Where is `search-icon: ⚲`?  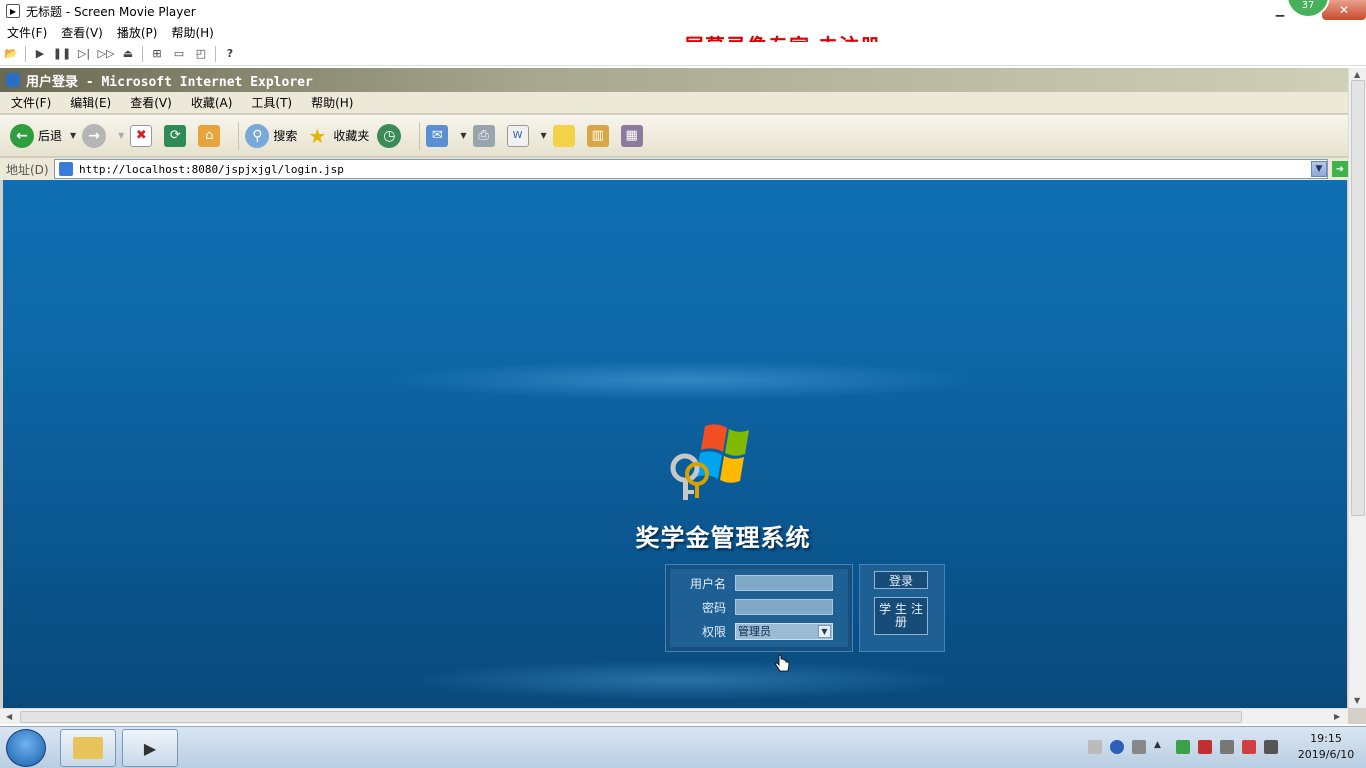
search-icon: ⚲ is located at coordinates (257, 135).